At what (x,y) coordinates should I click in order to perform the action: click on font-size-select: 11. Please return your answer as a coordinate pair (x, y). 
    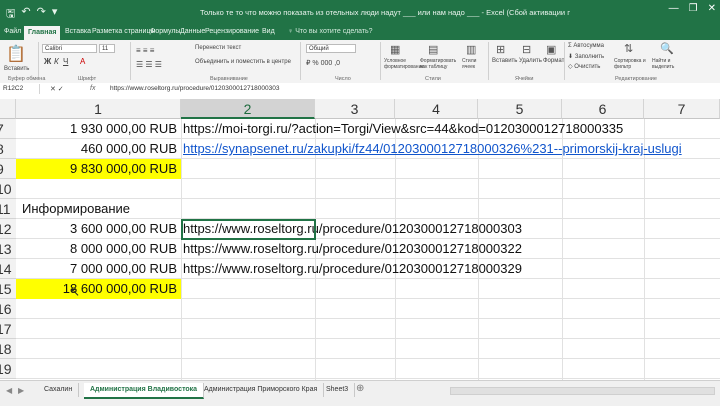
    Looking at the image, I should click on (107, 48).